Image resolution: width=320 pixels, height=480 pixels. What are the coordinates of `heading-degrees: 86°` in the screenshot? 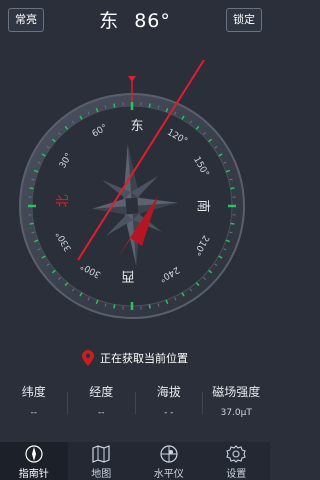 It's located at (152, 21).